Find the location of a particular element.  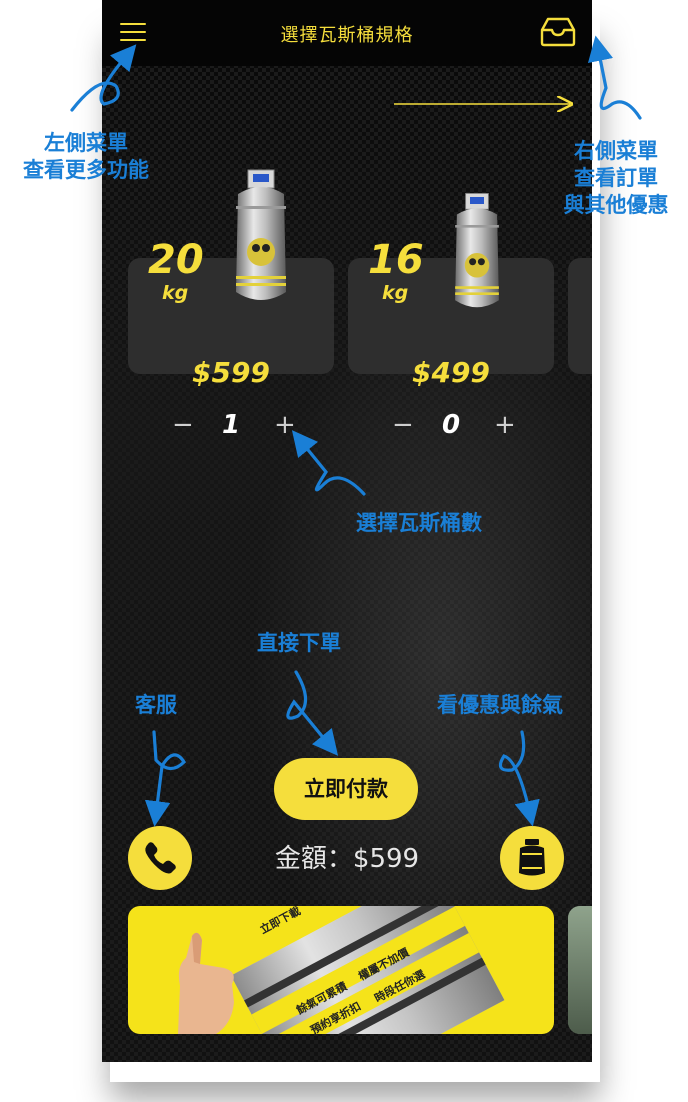

annotation-right-menu: 右側菜單 查看訂單 與其他優惠 is located at coordinates (616, 178).